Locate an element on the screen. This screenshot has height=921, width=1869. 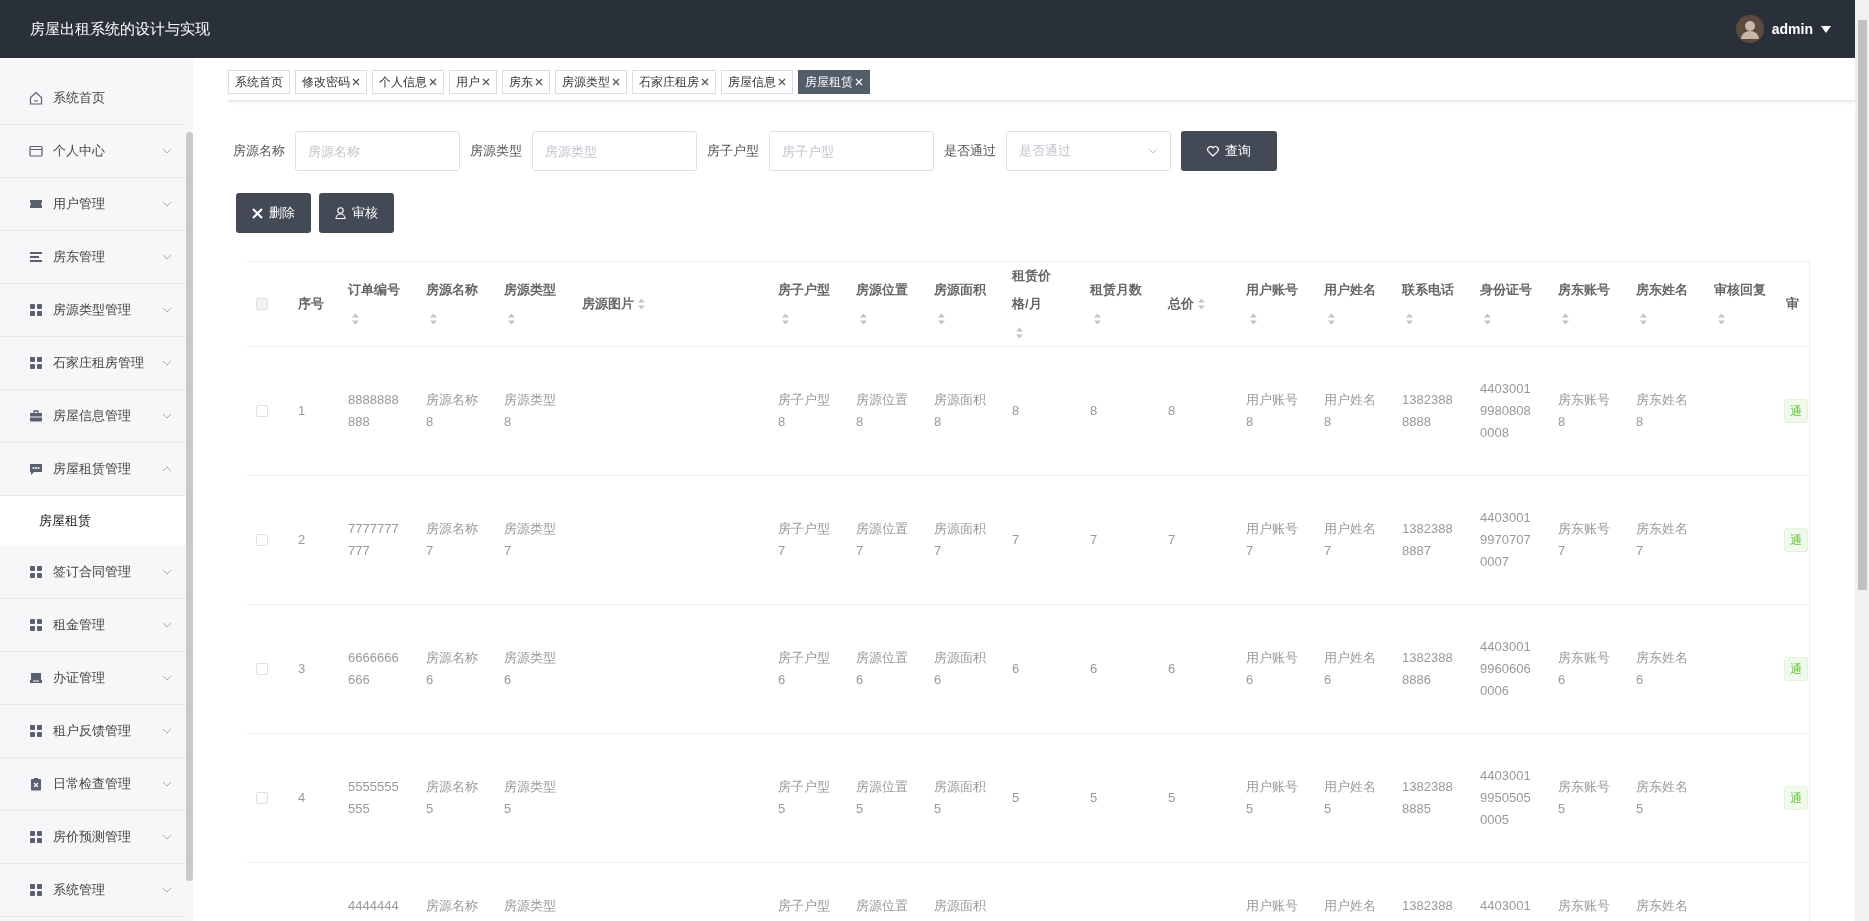
column-header: 房源图片 is located at coordinates (670, 304).